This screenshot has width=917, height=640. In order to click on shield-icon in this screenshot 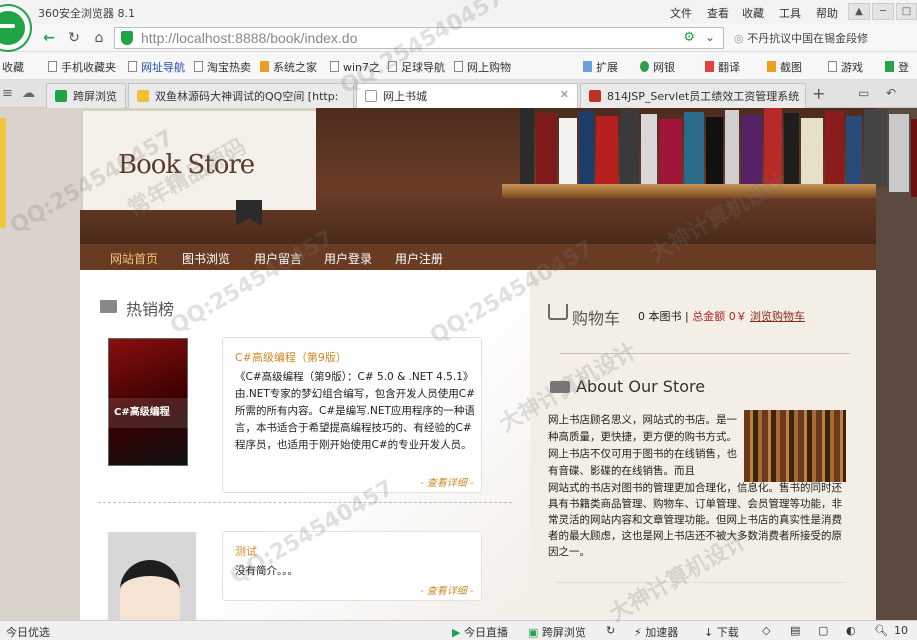, I will do `click(127, 38)`.